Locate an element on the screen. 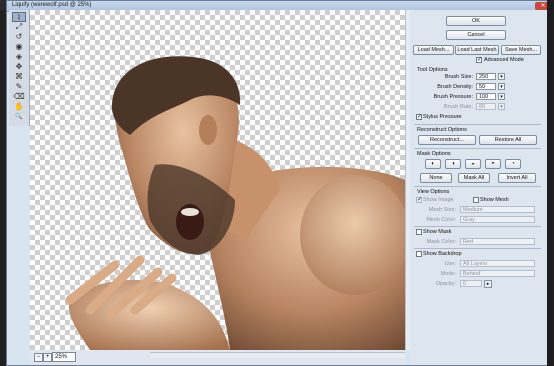 The height and width of the screenshot is (366, 554). liquify-toolbox: ⌇ ⤢ ↺ ◉ ◈ ✥ ⌘ ✎ ⌫ ✋ 🔍 is located at coordinates (19, 68).